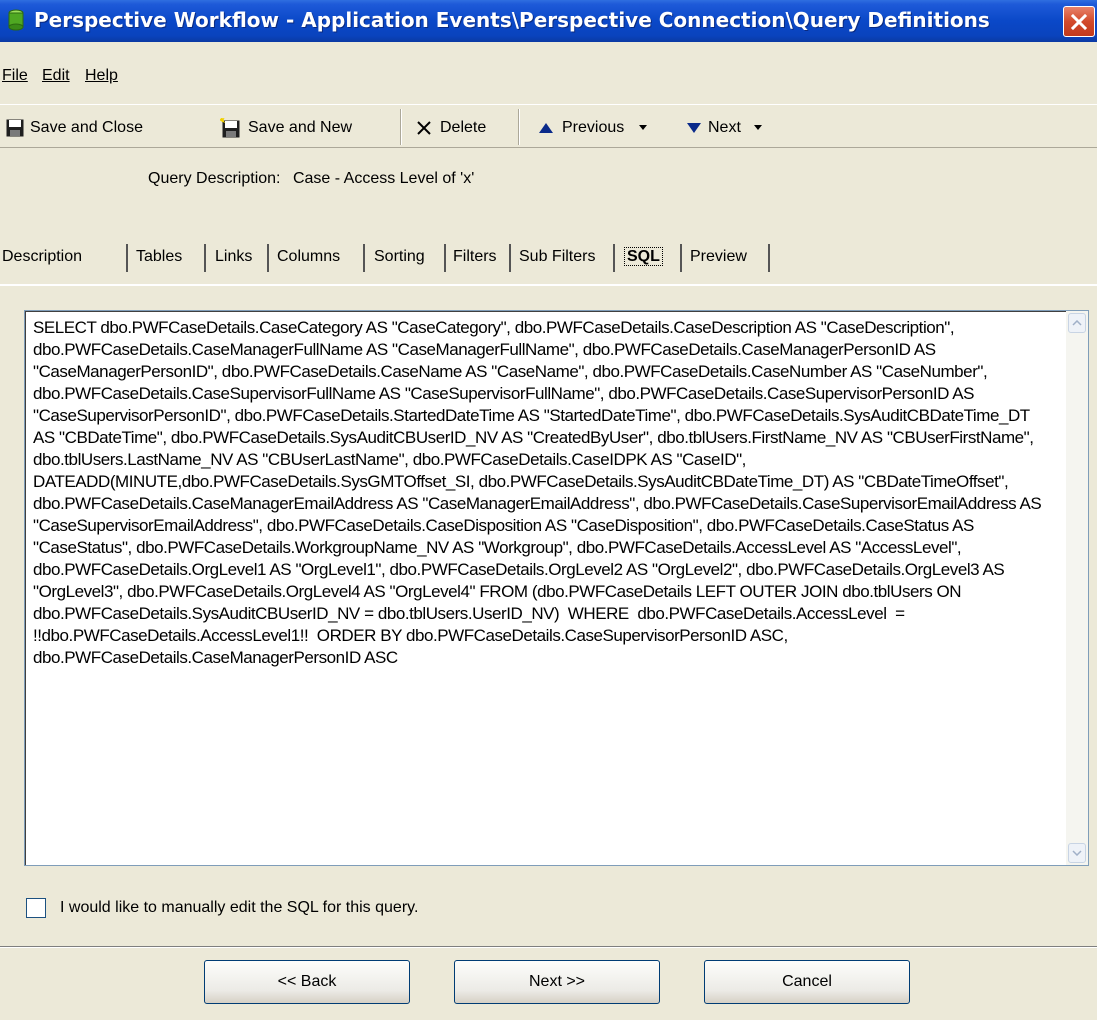 The image size is (1097, 1020). Describe the element at coordinates (101, 76) in the screenshot. I see `menu-help: Help` at that location.